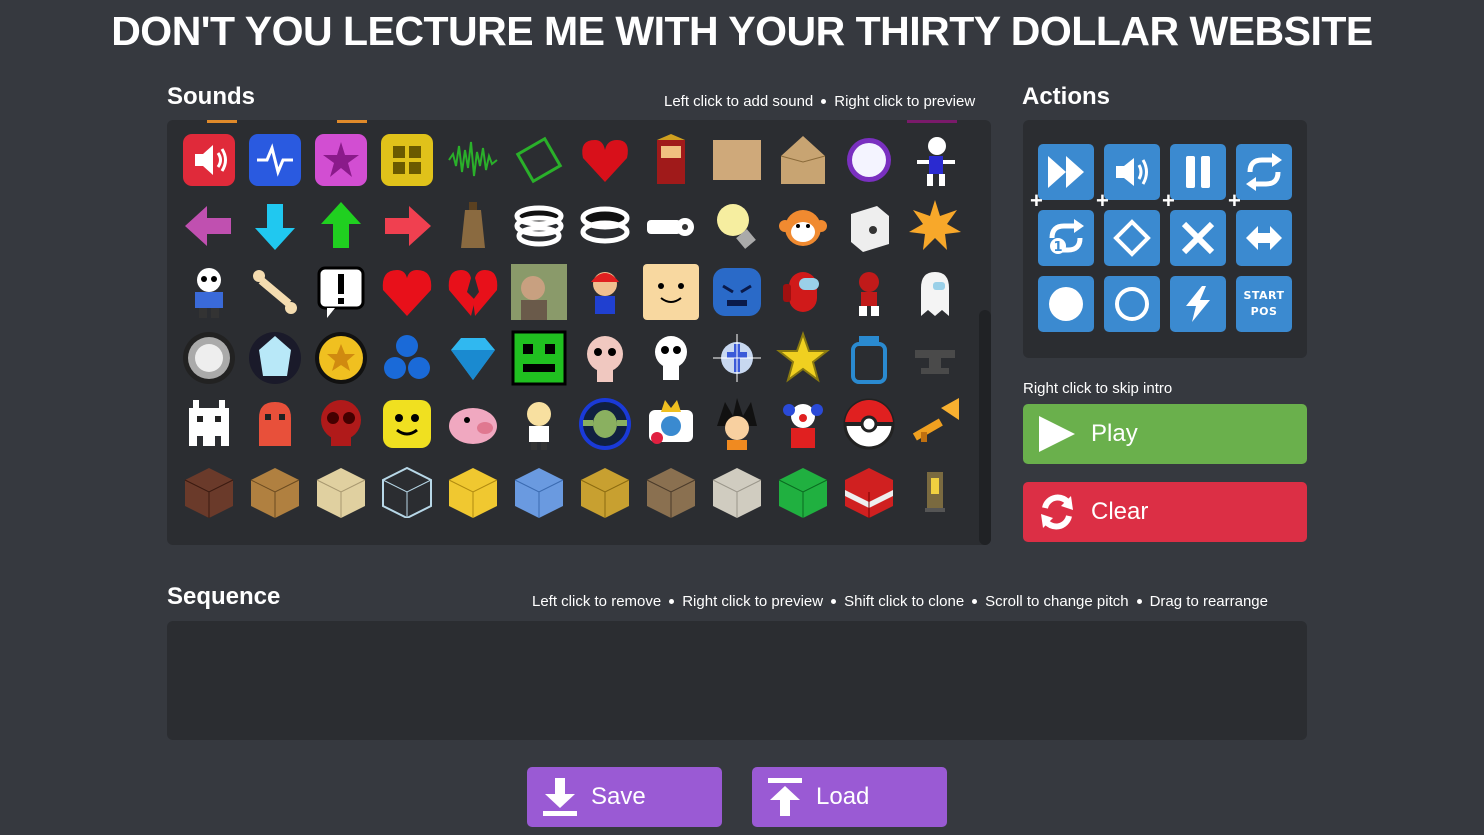 The image size is (1484, 835). Describe the element at coordinates (1128, 178) in the screenshot. I see `action-volume-button: +` at that location.